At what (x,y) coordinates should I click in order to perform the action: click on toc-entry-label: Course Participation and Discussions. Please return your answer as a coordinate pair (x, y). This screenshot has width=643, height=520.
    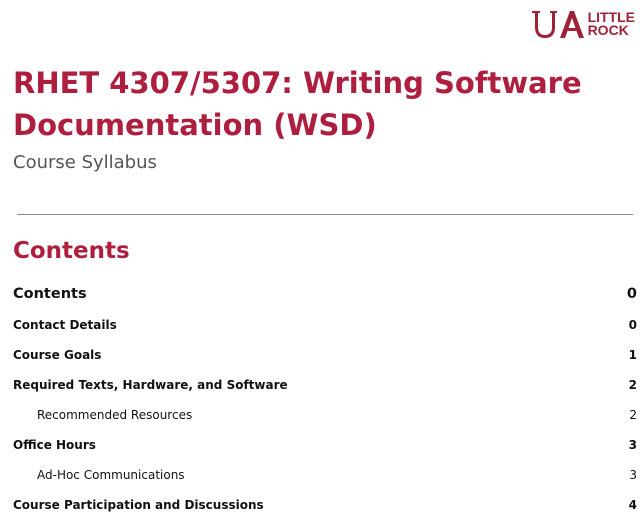
    Looking at the image, I should click on (138, 505).